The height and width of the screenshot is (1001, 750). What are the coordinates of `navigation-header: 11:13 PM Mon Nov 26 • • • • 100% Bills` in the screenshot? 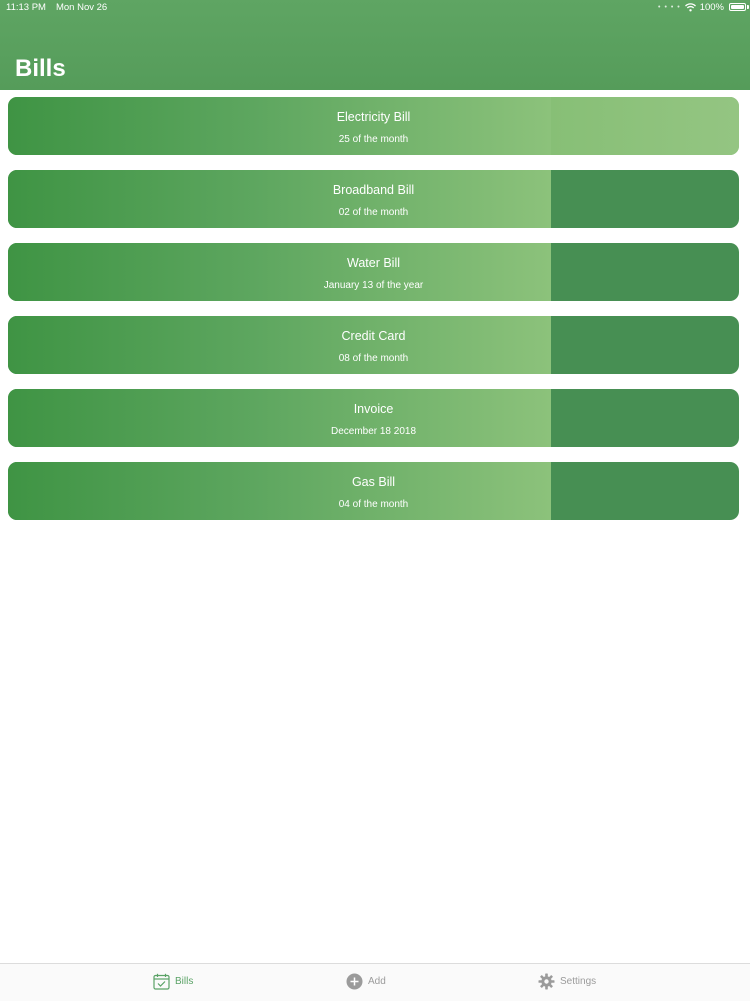 It's located at (375, 45).